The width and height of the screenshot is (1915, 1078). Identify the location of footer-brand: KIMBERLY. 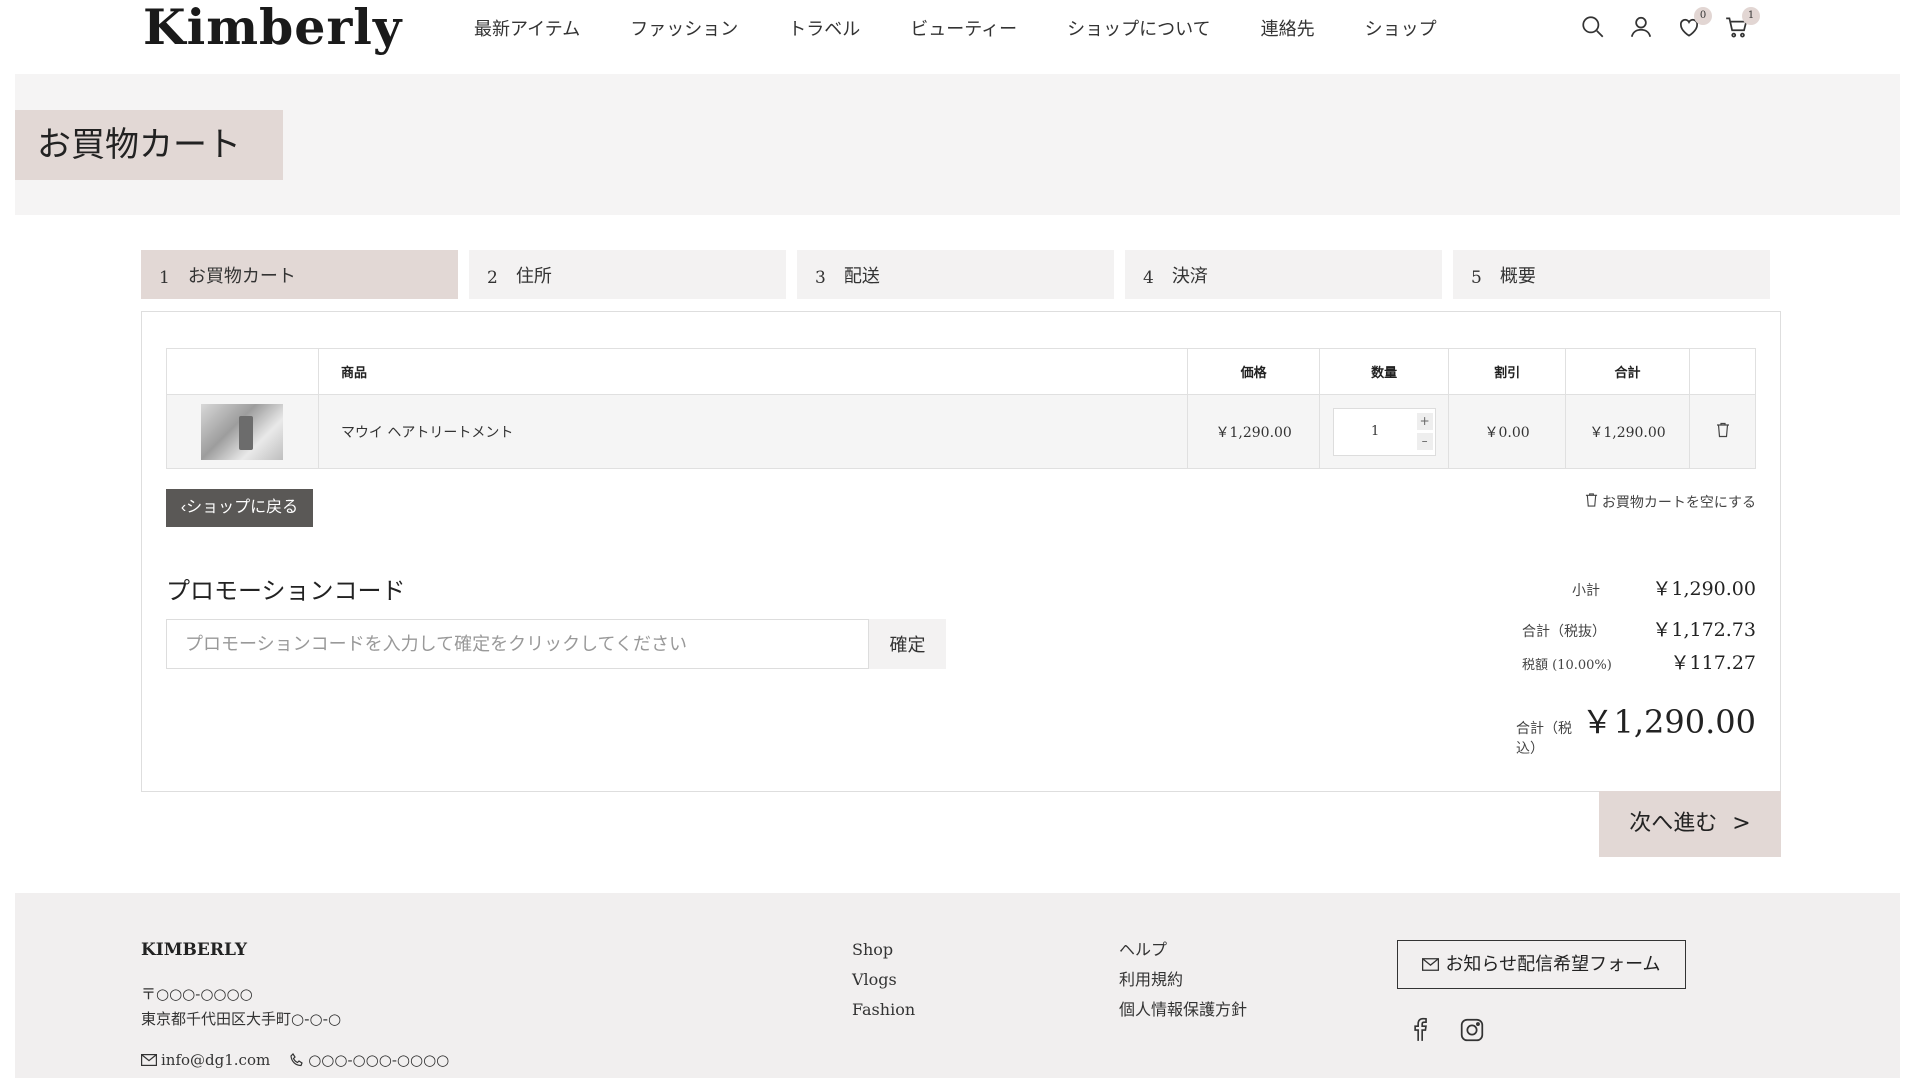
(194, 950).